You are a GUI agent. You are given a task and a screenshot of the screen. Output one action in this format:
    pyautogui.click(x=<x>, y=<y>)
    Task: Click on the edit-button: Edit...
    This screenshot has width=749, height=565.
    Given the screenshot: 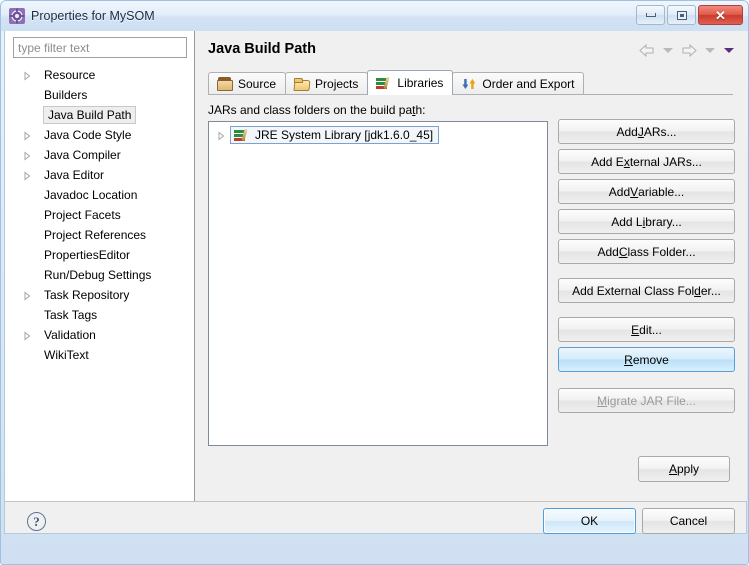 What is the action you would take?
    pyautogui.click(x=646, y=329)
    